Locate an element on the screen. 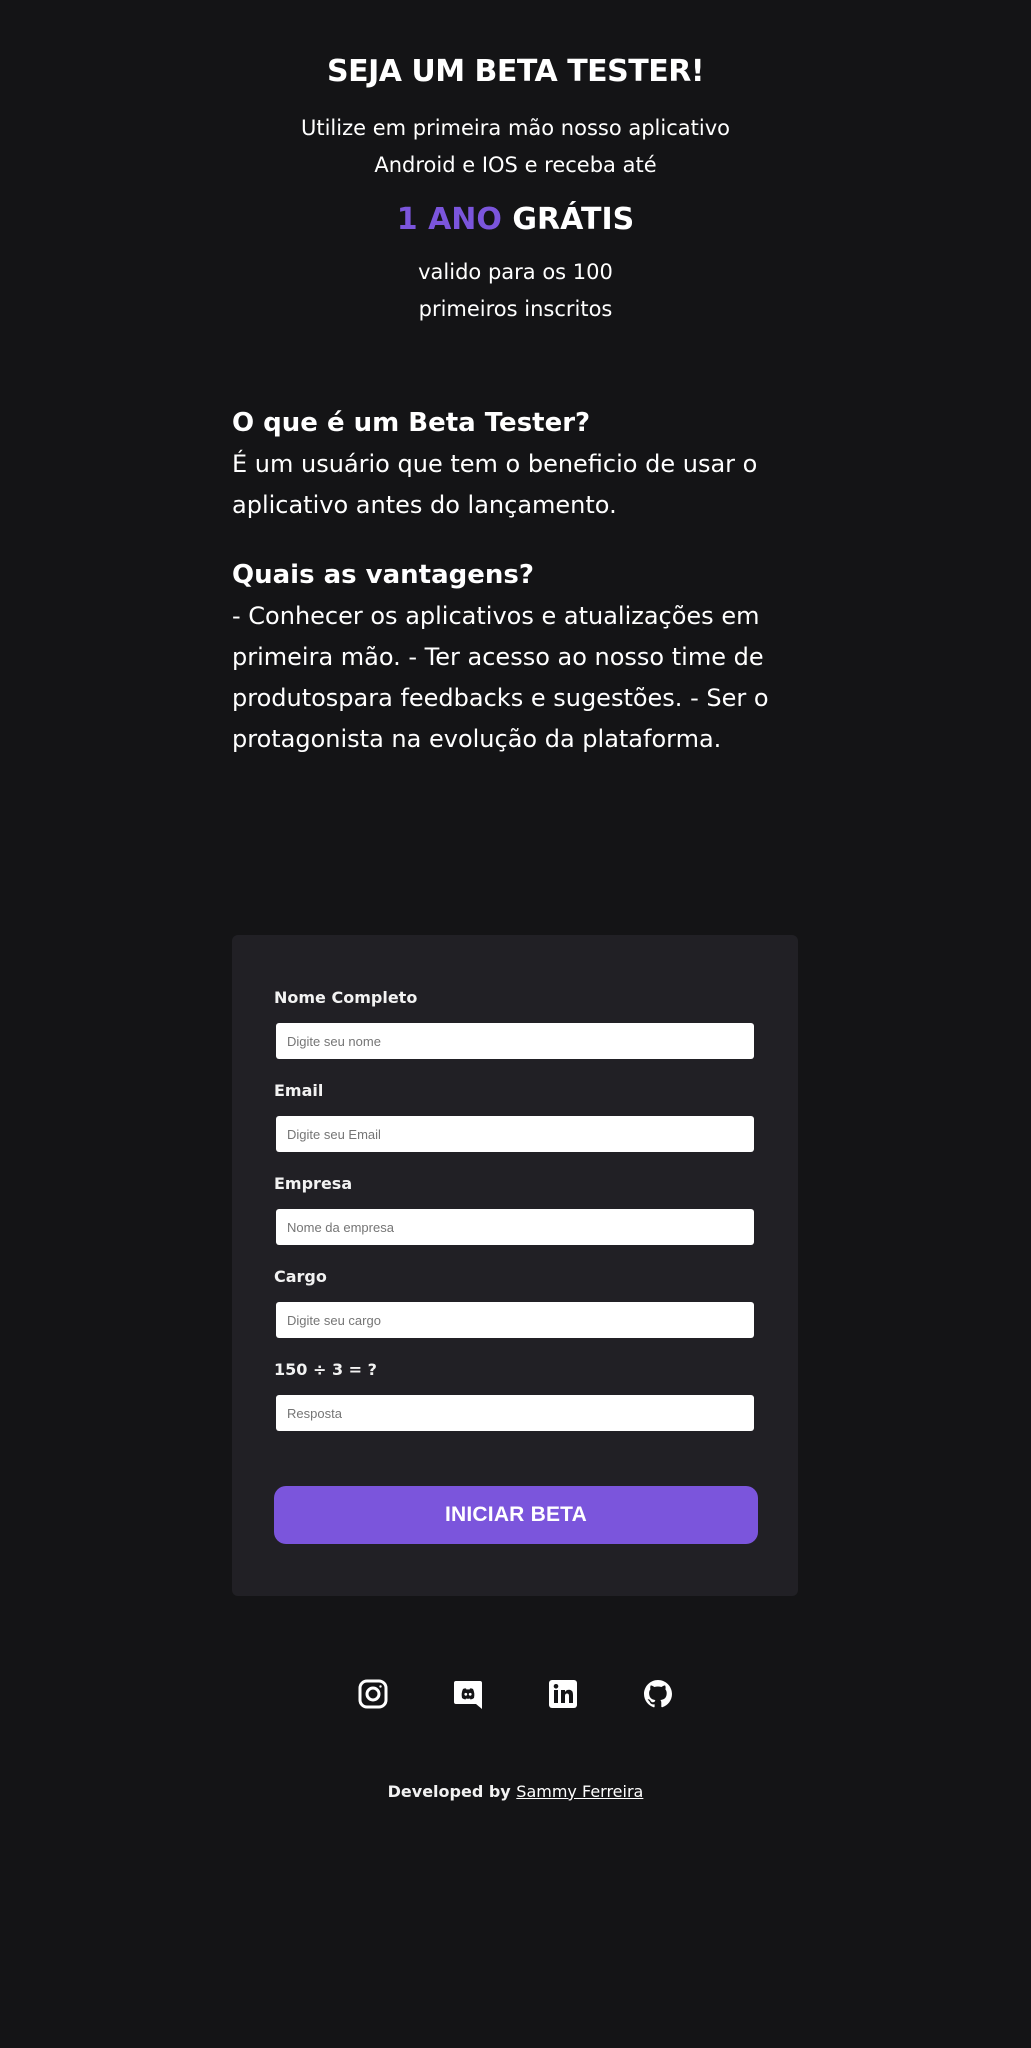 This screenshot has width=1031, height=2048. email-label: Email is located at coordinates (299, 1090).